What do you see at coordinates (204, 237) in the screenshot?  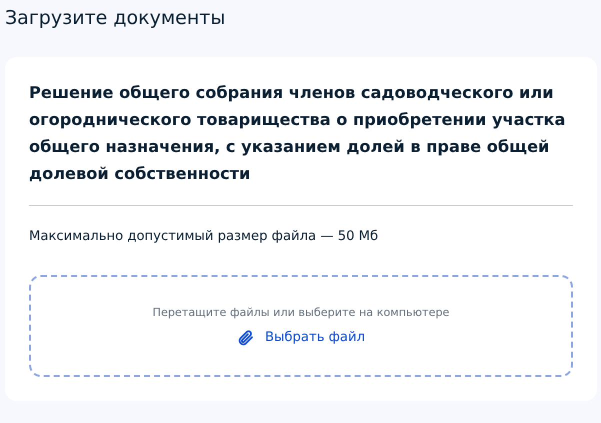 I see `size-limit-note: Максимально допустимый размер файла — 50 Мб` at bounding box center [204, 237].